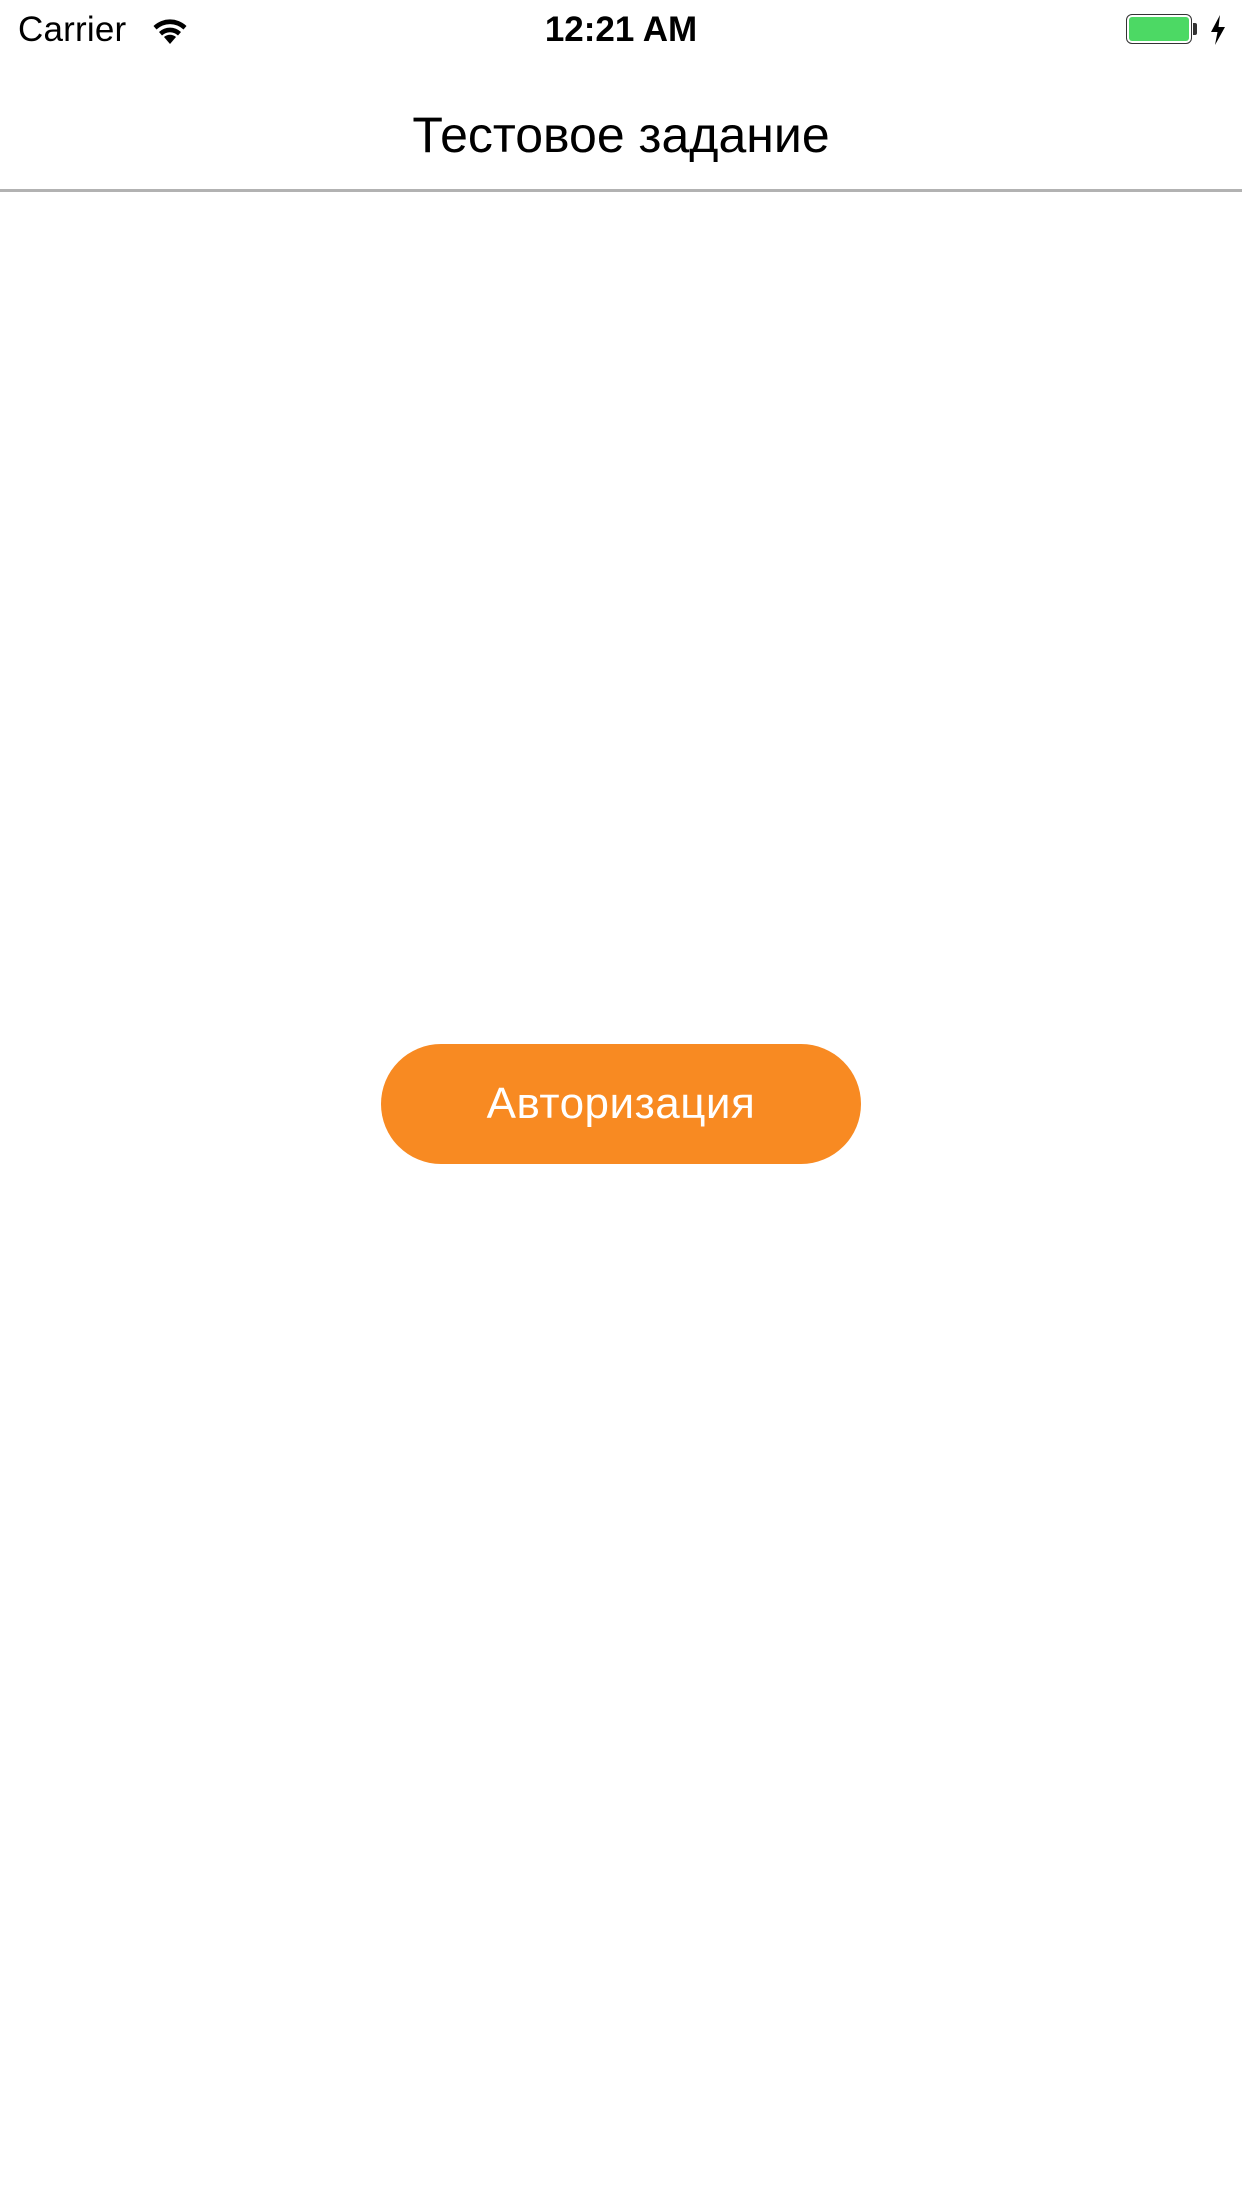 This screenshot has width=1242, height=2208. I want to click on bolt-icon, so click(1218, 30).